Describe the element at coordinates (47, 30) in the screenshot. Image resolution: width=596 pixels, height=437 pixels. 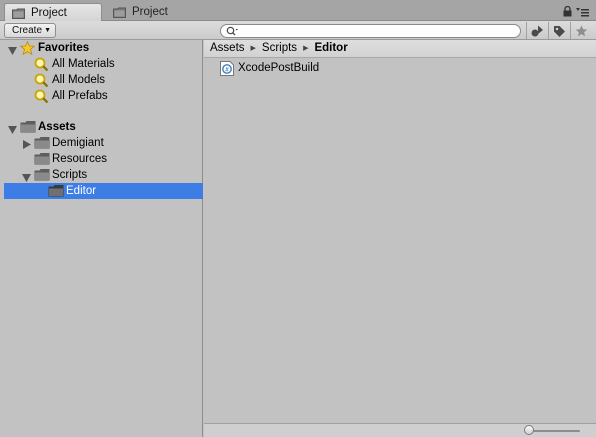
I see `dropdown-caret-icon: ▼` at that location.